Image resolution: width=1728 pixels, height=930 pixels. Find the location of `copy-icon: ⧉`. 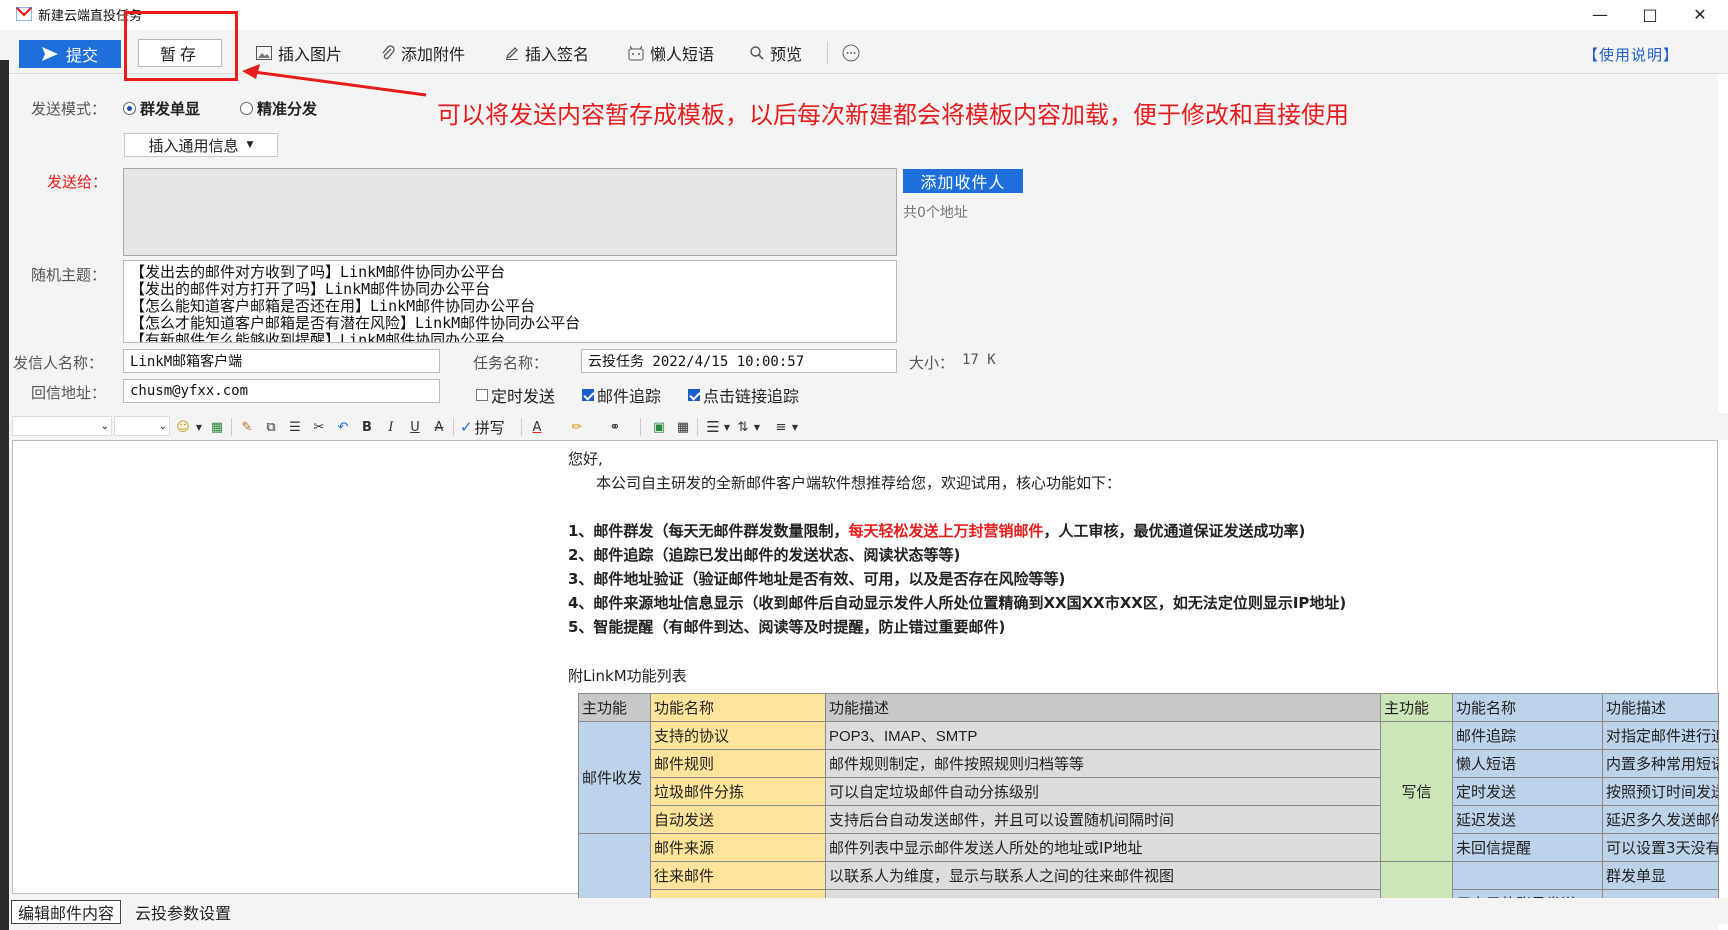

copy-icon: ⧉ is located at coordinates (271, 427).